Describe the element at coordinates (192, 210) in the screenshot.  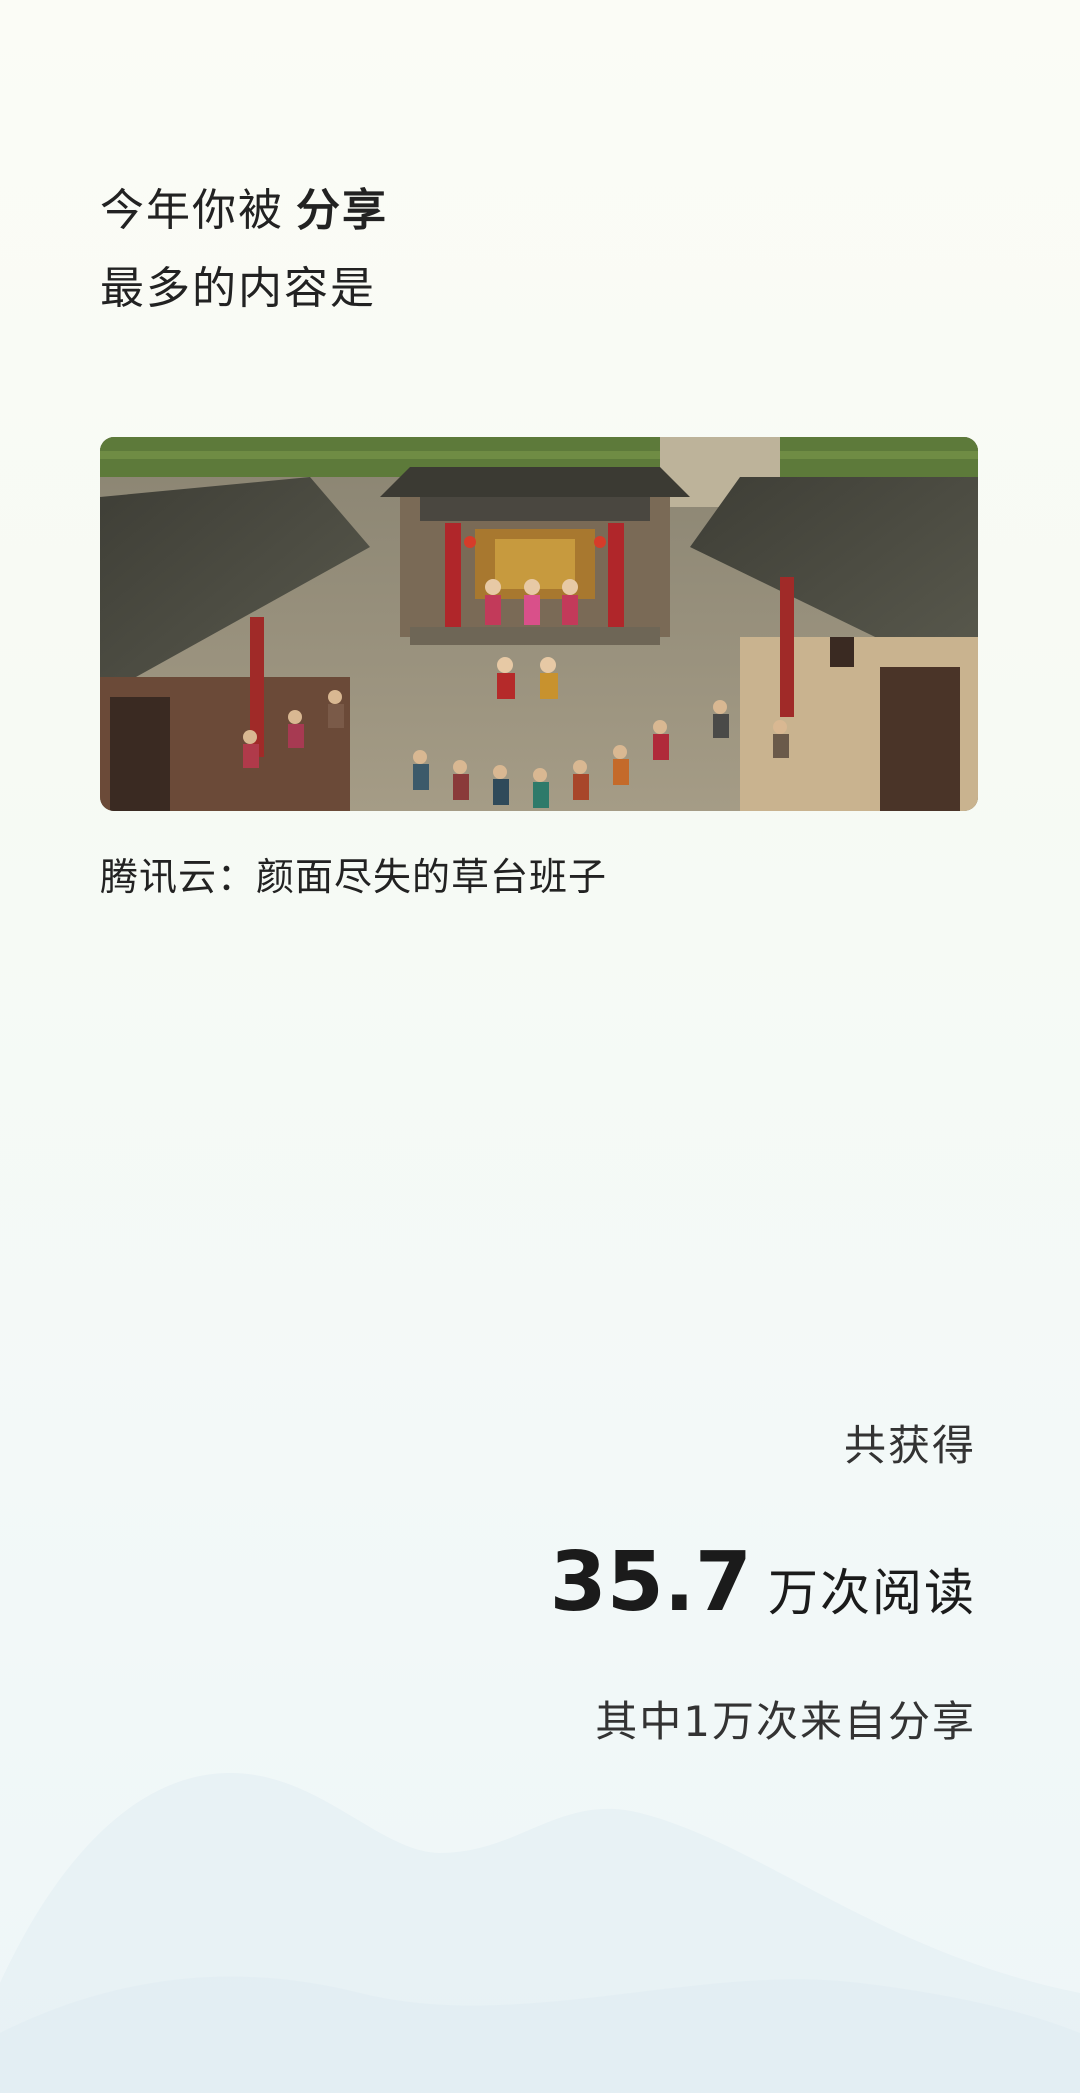
I see `headline-prefix: 今年你被` at that location.